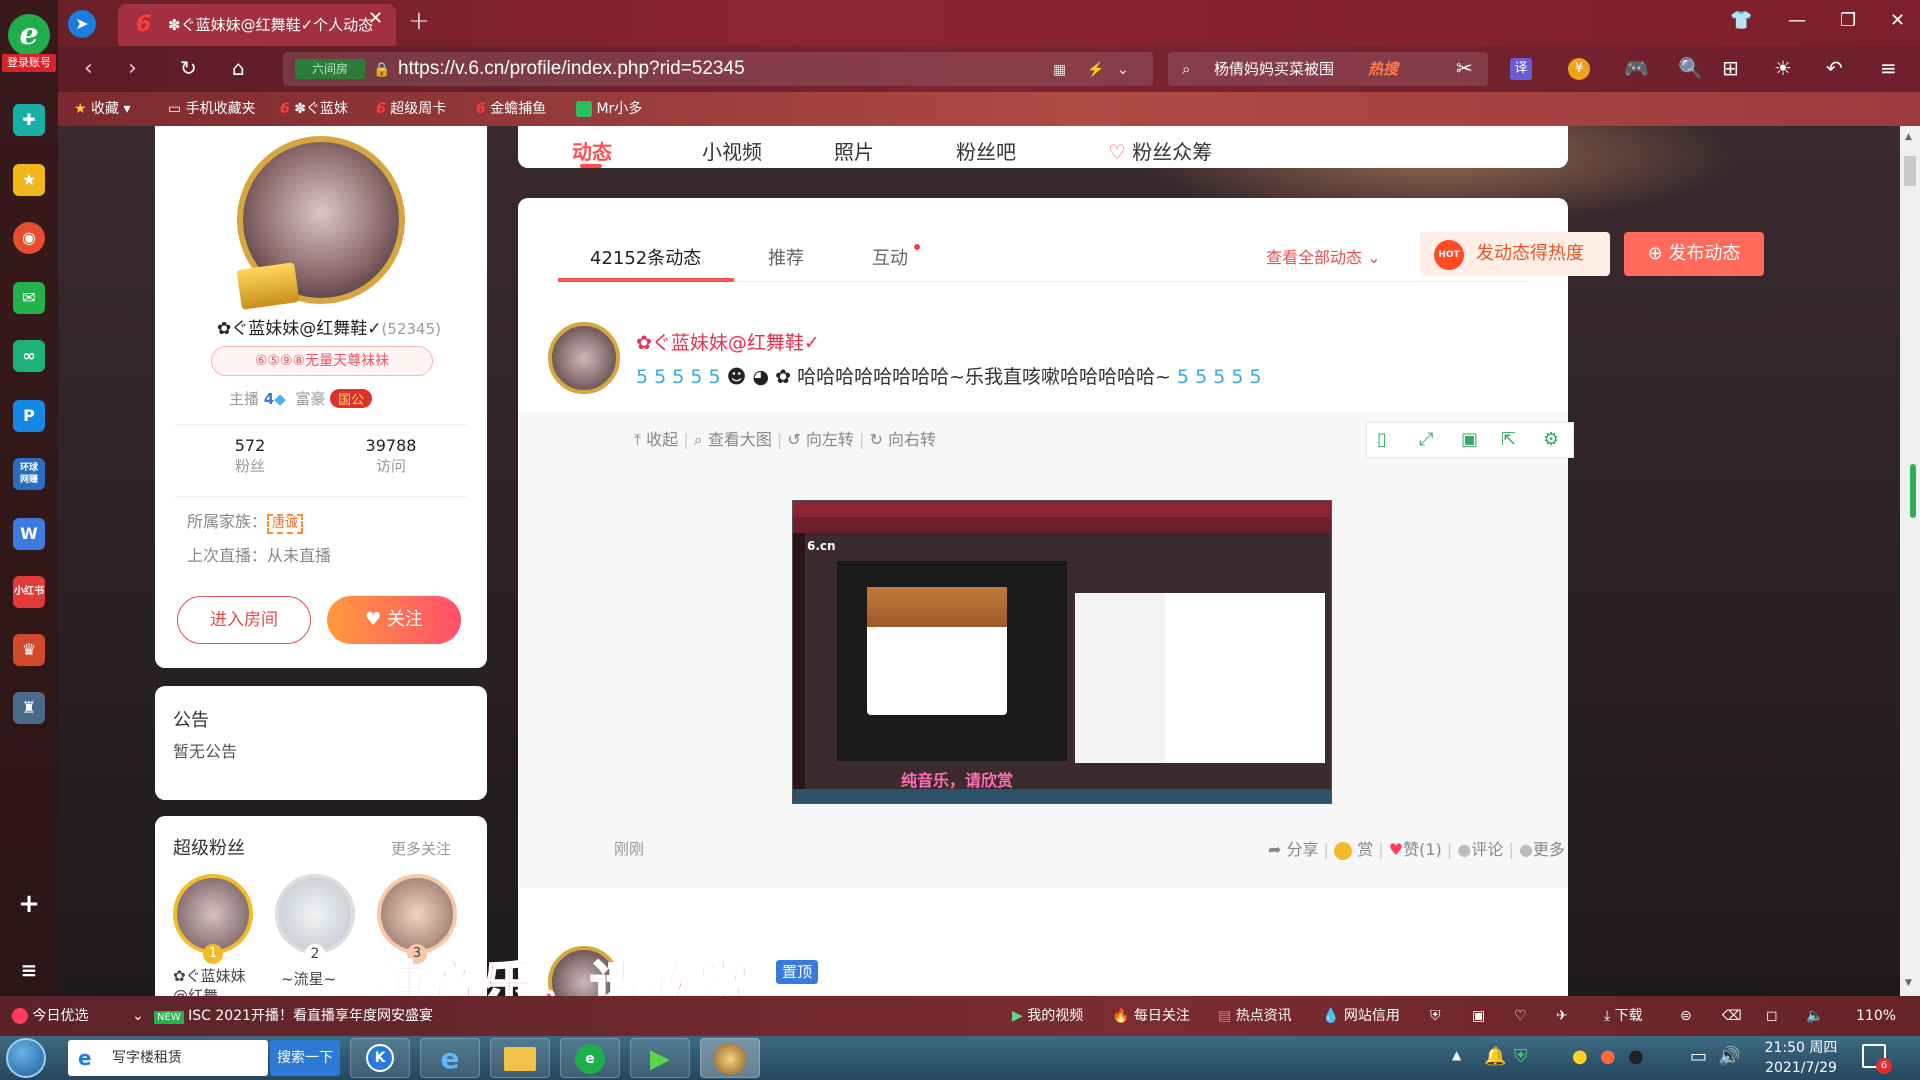 This screenshot has width=1920, height=1080. What do you see at coordinates (1521, 69) in the screenshot?
I see `translate-icon: 译` at bounding box center [1521, 69].